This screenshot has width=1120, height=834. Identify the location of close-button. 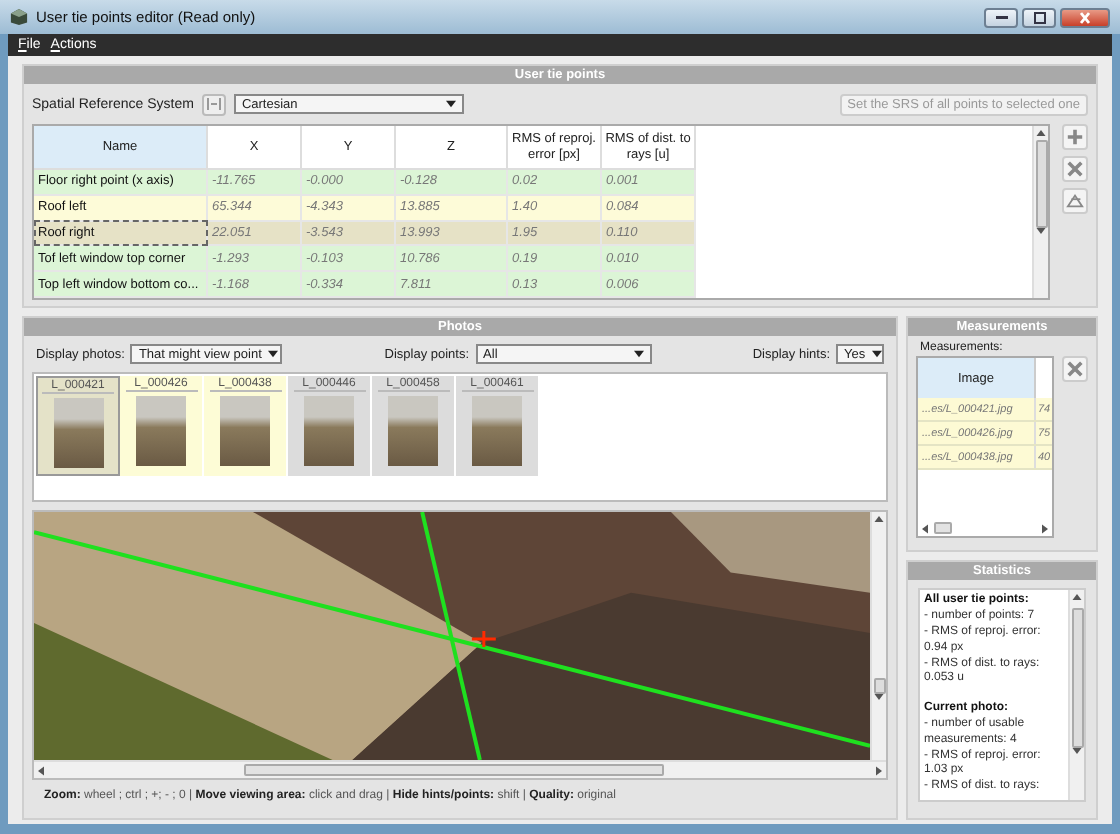
(1085, 17).